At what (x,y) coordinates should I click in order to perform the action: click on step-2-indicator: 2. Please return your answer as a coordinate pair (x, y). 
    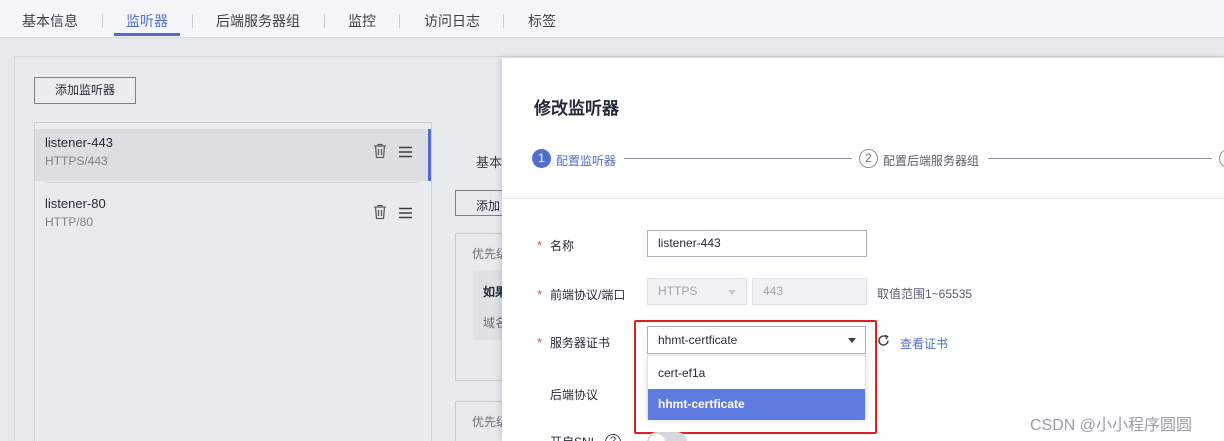
    Looking at the image, I should click on (868, 158).